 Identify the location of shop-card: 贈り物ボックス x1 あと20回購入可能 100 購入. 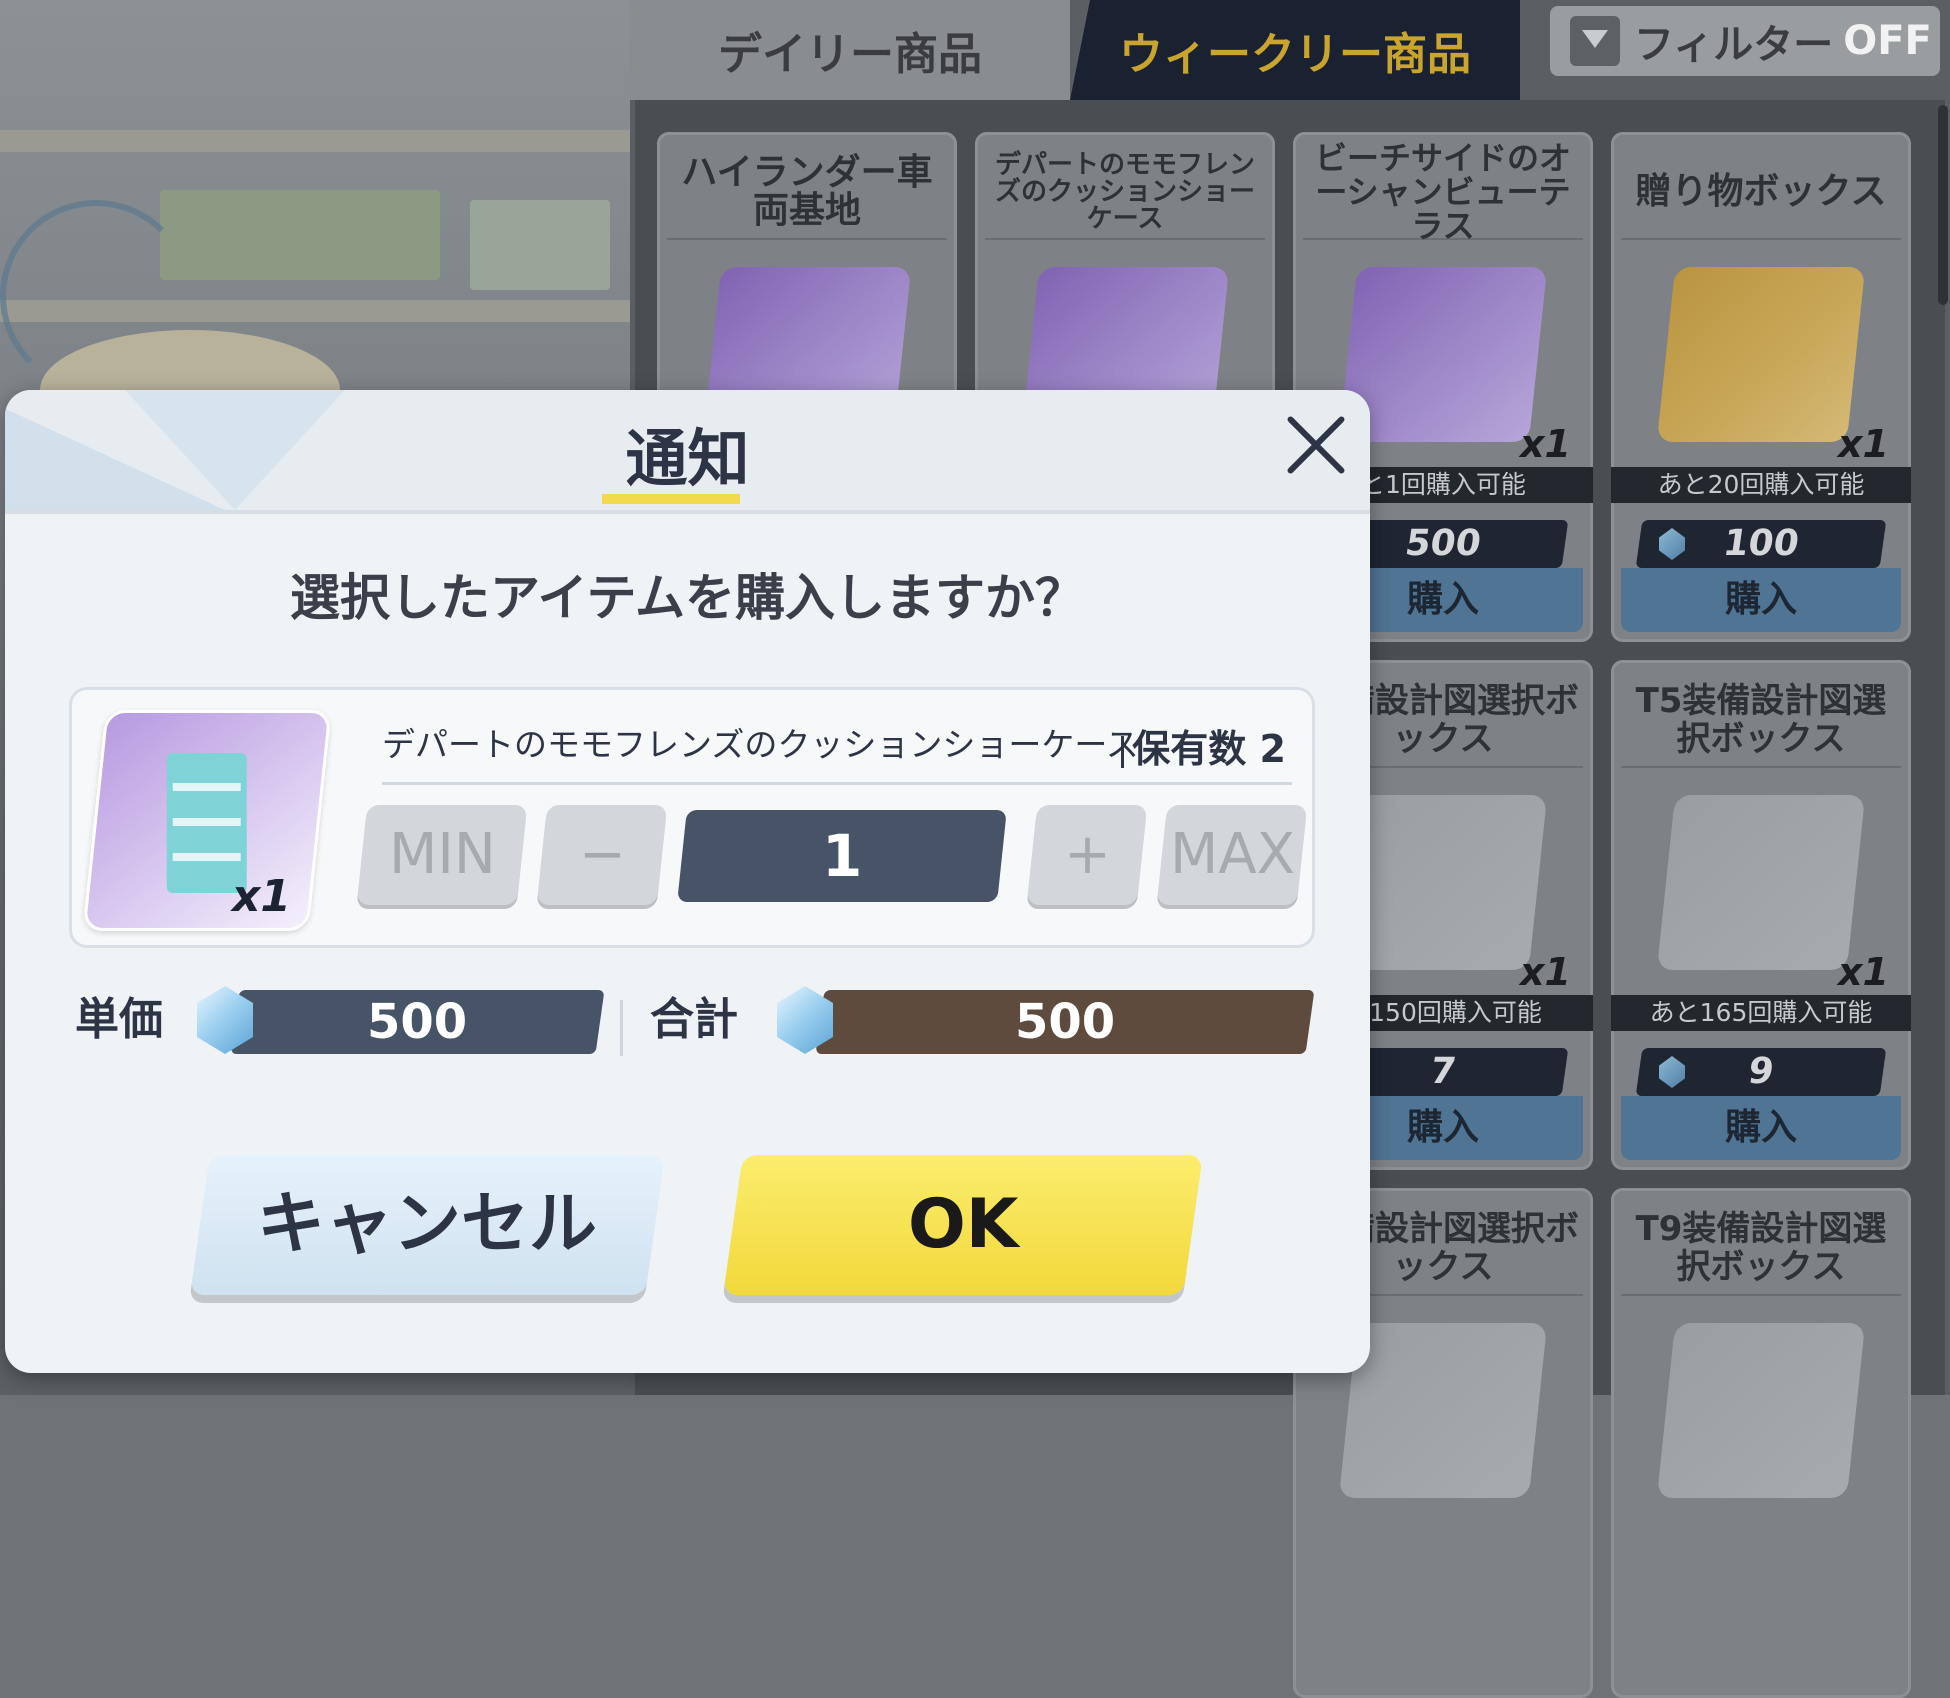
(1761, 387).